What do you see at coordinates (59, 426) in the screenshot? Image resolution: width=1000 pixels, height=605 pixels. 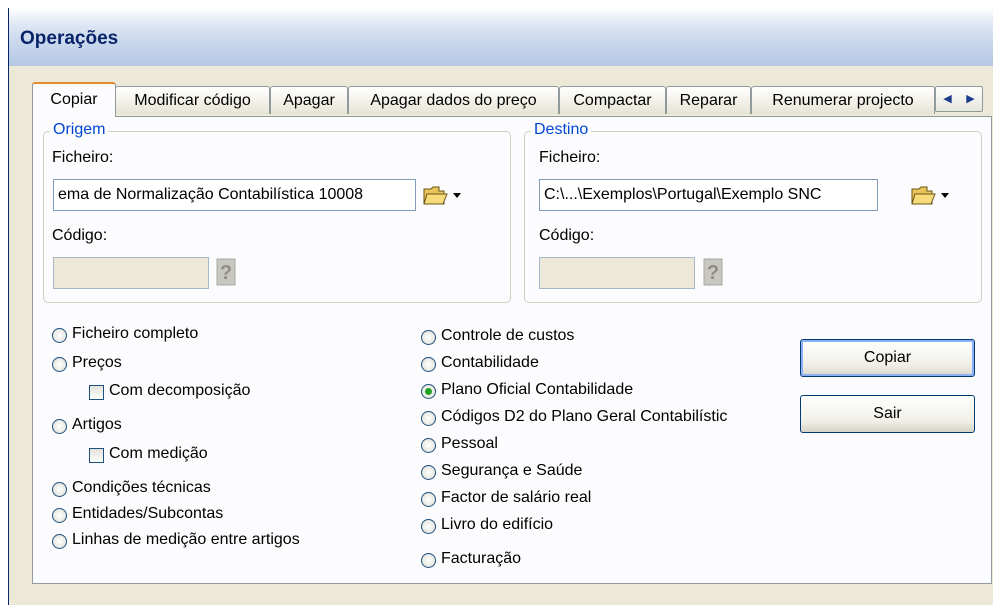 I see `radio-artigos` at bounding box center [59, 426].